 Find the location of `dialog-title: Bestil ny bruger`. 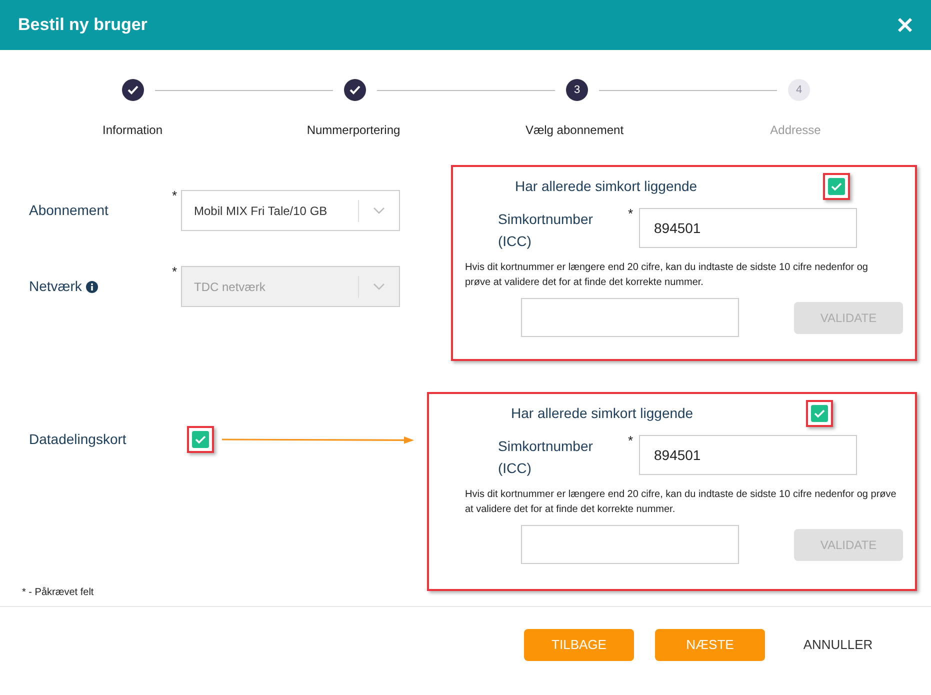

dialog-title: Bestil ny bruger is located at coordinates (83, 25).